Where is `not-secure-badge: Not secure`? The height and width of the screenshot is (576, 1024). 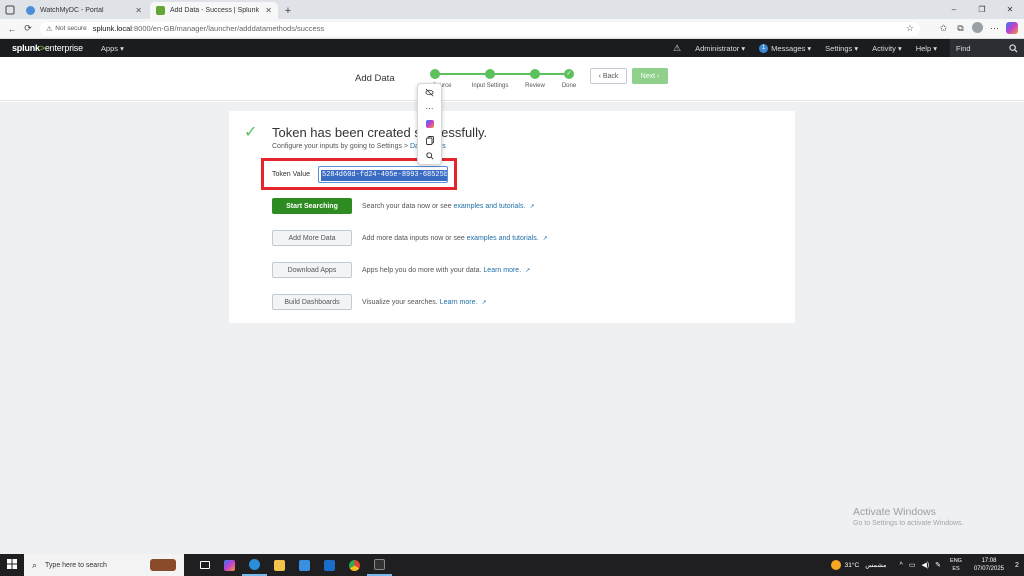
not-secure-badge: Not secure is located at coordinates (66, 29).